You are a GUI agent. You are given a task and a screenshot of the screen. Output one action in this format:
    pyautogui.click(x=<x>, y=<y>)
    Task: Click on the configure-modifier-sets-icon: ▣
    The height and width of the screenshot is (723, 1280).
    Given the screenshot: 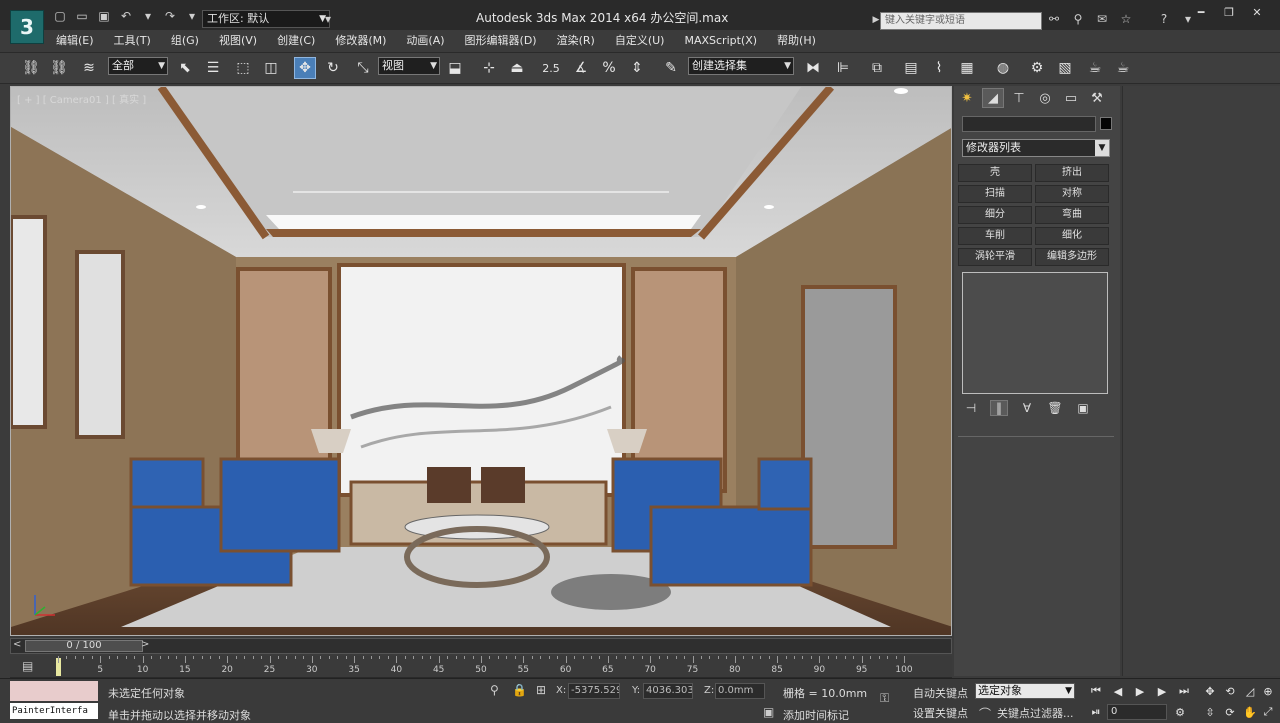 What is the action you would take?
    pyautogui.click(x=1083, y=408)
    